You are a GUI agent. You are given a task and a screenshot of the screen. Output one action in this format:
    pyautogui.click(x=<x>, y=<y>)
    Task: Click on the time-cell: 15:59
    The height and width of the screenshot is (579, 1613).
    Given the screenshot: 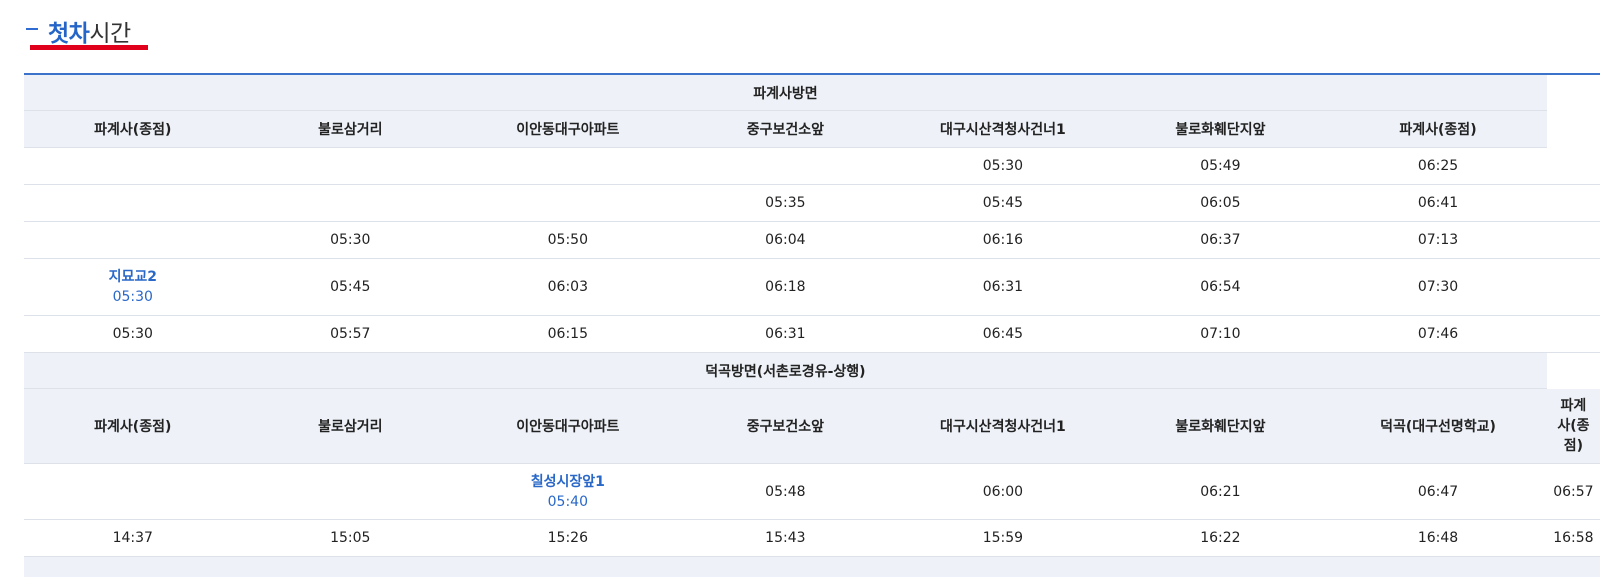 What is the action you would take?
    pyautogui.click(x=1003, y=538)
    